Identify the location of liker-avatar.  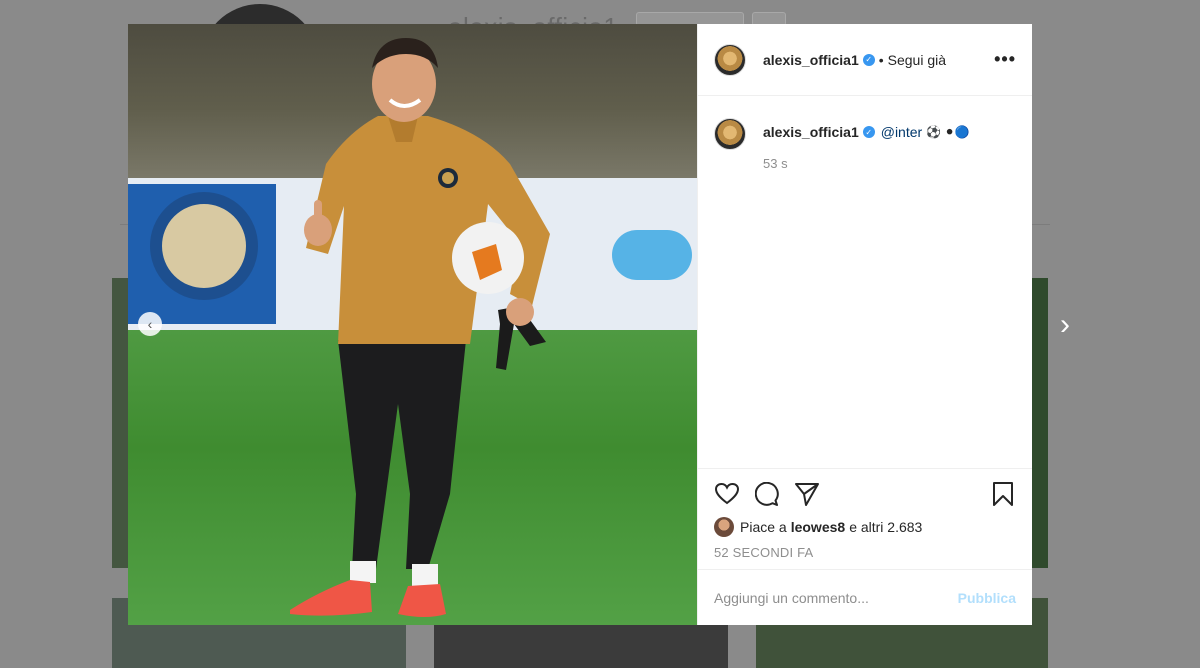
(724, 527).